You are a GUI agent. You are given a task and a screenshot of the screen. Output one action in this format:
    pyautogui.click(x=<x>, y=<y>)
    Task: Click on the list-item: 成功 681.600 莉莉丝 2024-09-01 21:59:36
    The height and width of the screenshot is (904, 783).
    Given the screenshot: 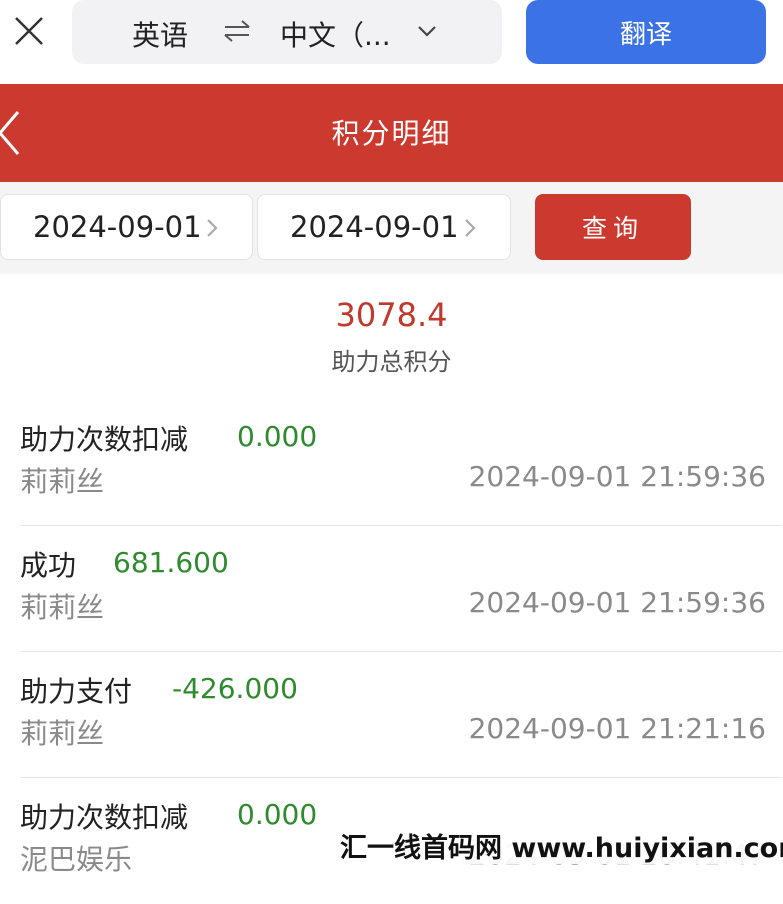 What is the action you would take?
    pyautogui.click(x=401, y=589)
    